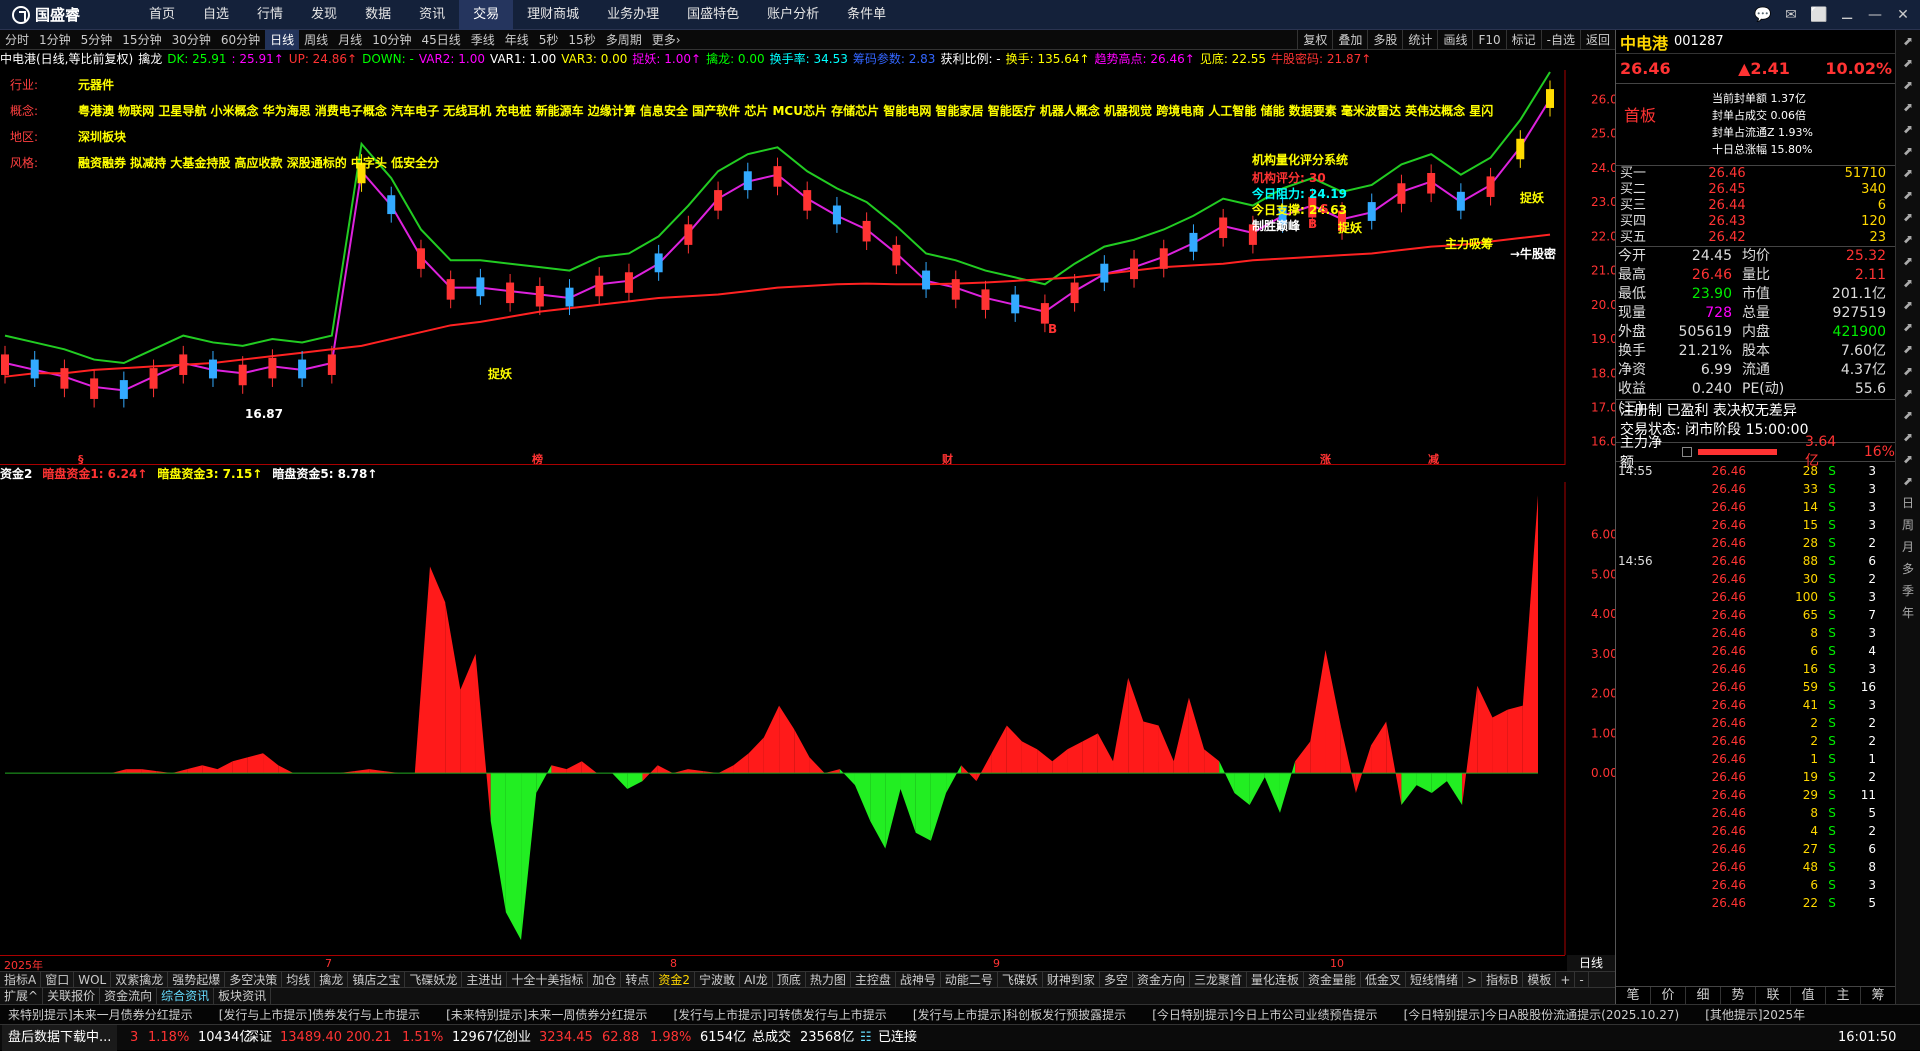  Describe the element at coordinates (1384, 40) in the screenshot. I see `tool-button-2: 多股` at that location.